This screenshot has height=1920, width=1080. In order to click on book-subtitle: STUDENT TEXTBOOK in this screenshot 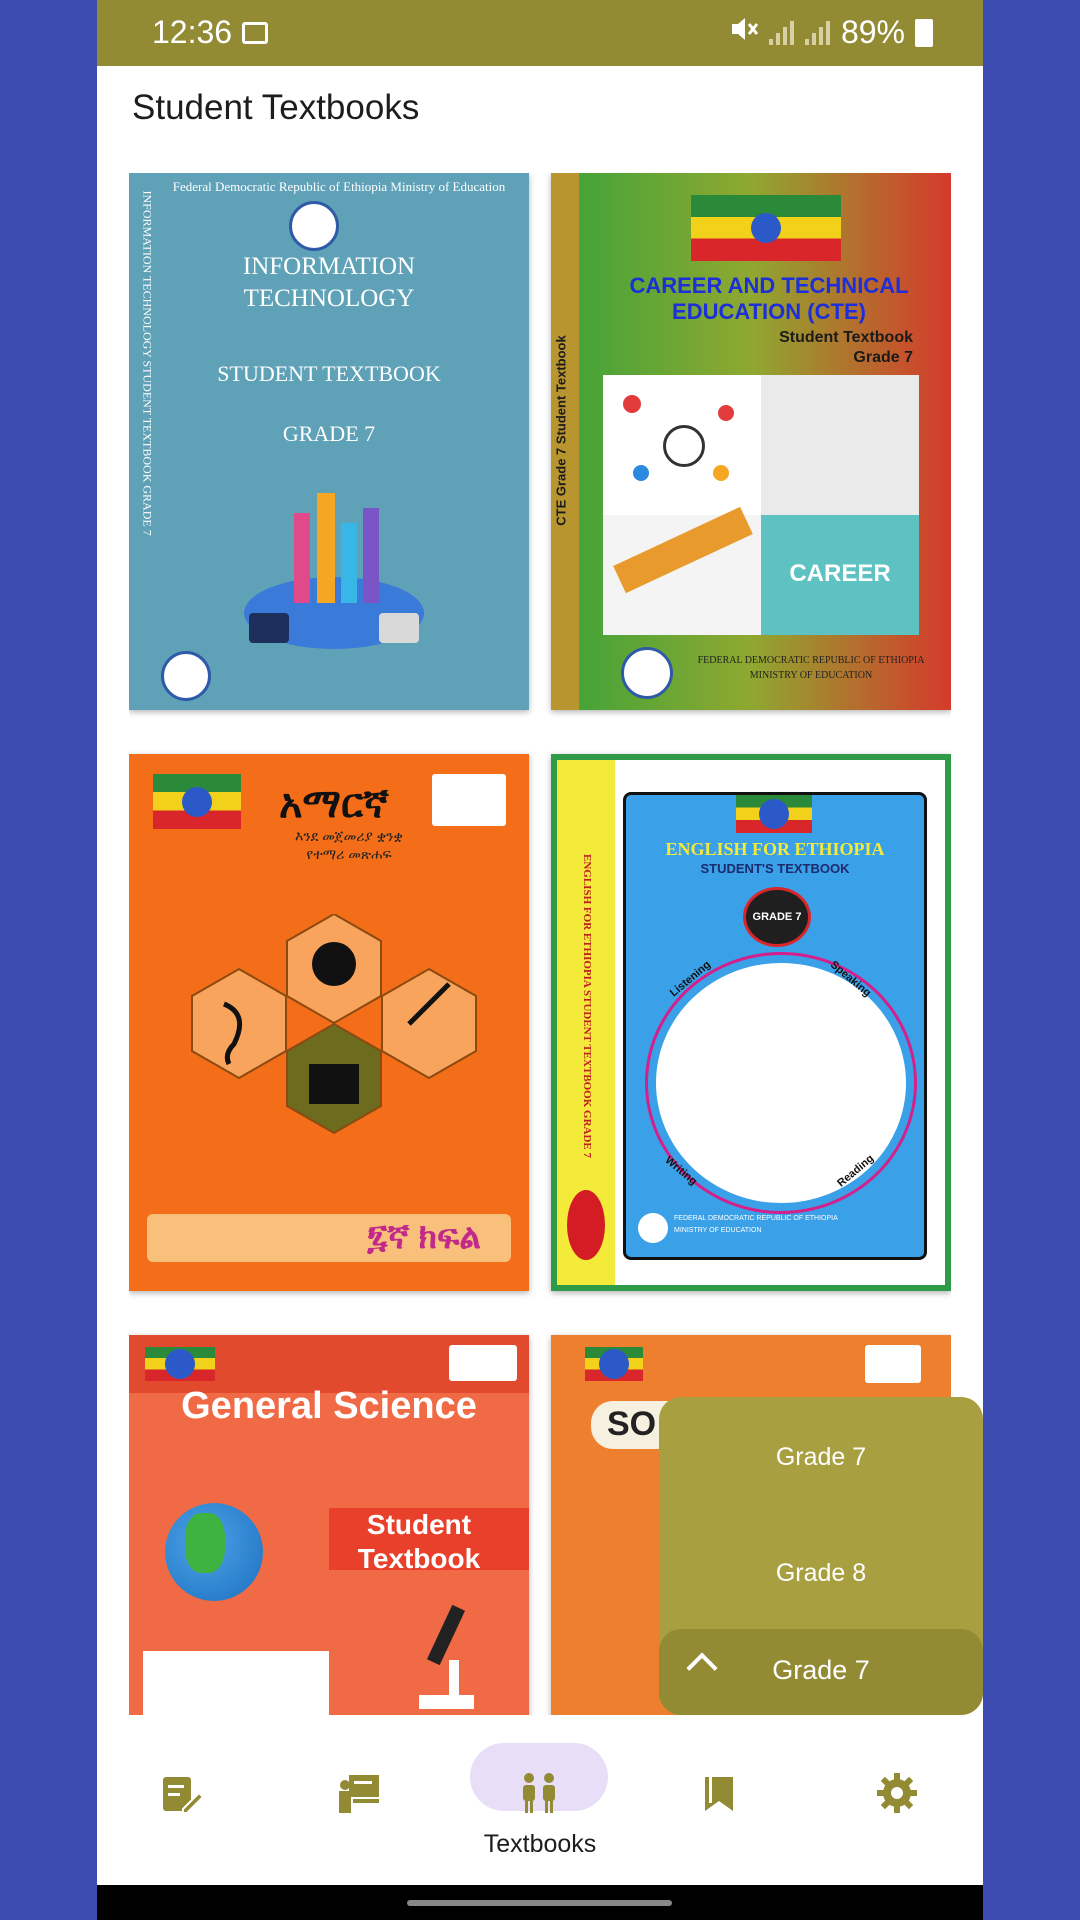, I will do `click(329, 373)`.